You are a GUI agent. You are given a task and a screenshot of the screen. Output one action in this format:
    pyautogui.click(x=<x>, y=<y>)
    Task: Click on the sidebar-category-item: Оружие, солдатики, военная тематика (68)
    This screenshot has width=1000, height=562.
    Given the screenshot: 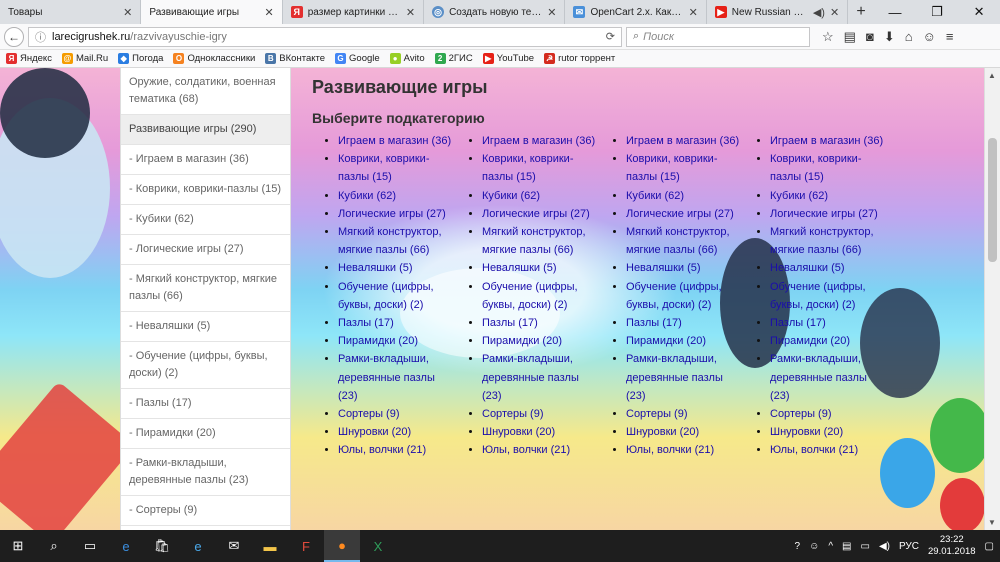 What is the action you would take?
    pyautogui.click(x=205, y=91)
    